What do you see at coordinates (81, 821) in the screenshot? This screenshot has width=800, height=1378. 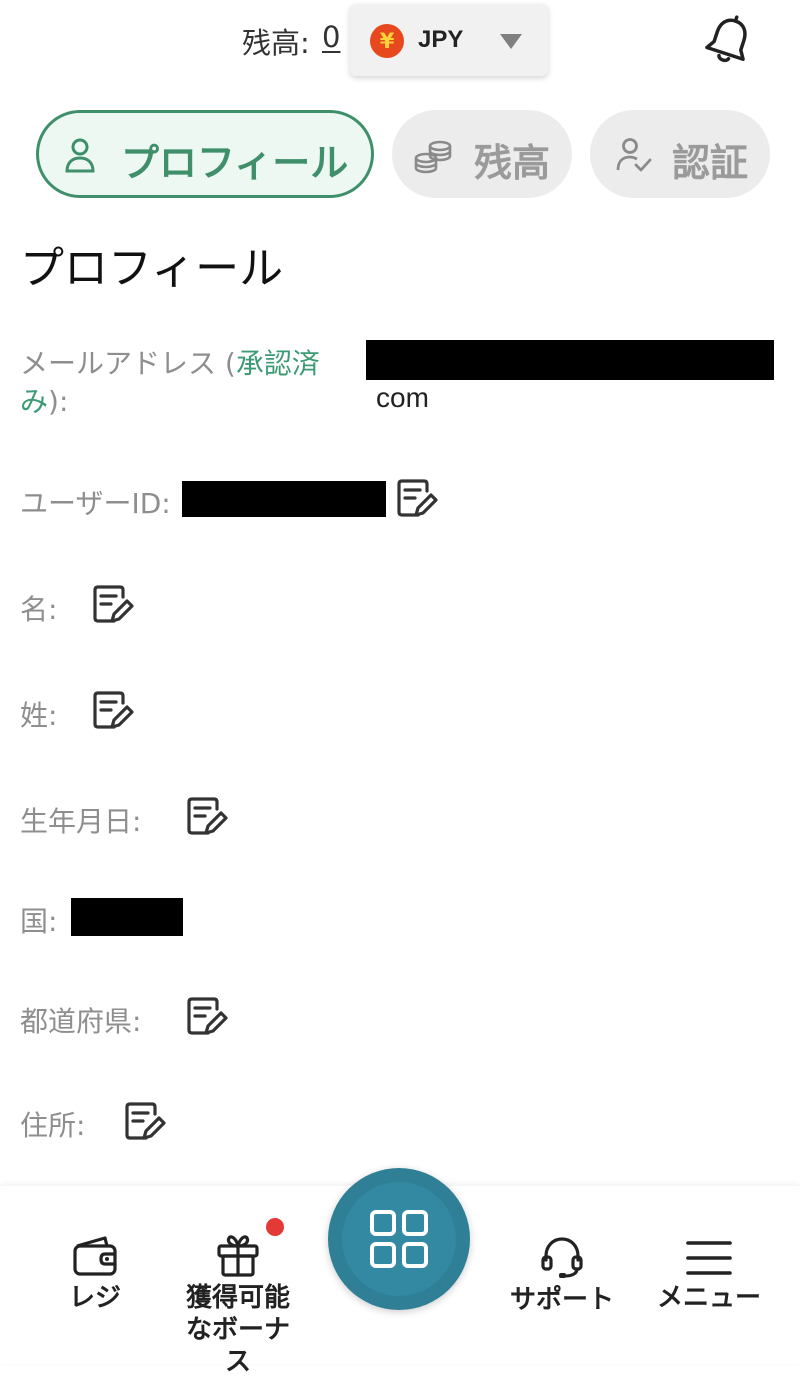 I see `birthdate-label: 生年月日:` at bounding box center [81, 821].